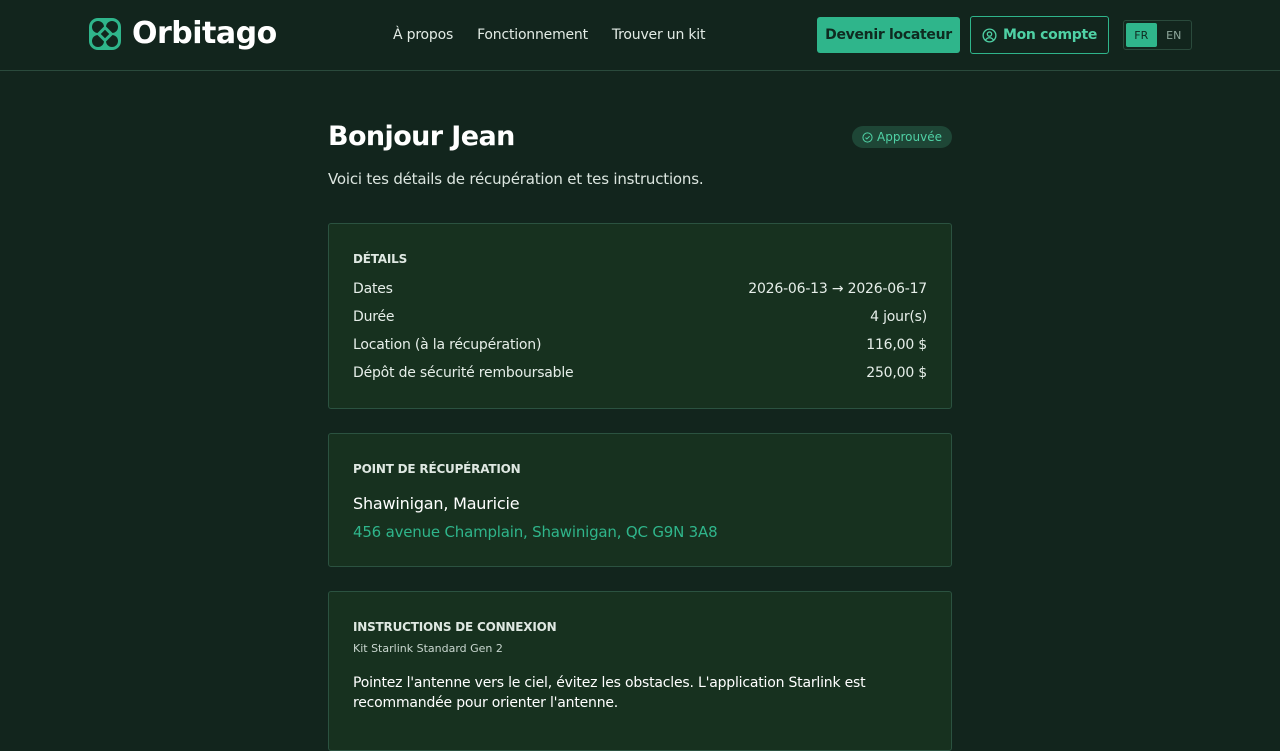 This screenshot has height=751, width=1280. What do you see at coordinates (373, 289) in the screenshot?
I see `detail-label: Dates` at bounding box center [373, 289].